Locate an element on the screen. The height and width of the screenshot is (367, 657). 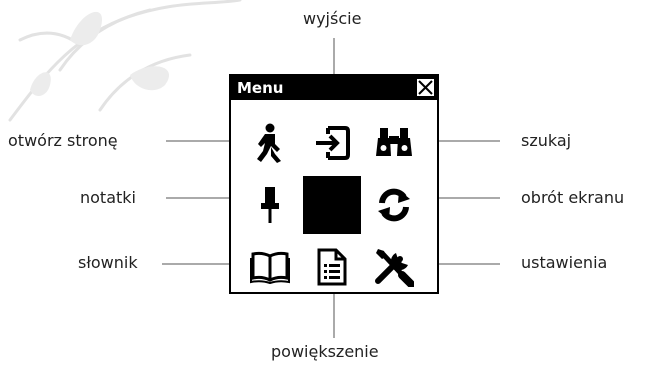
menu-item-zoom is located at coordinates (332, 267).